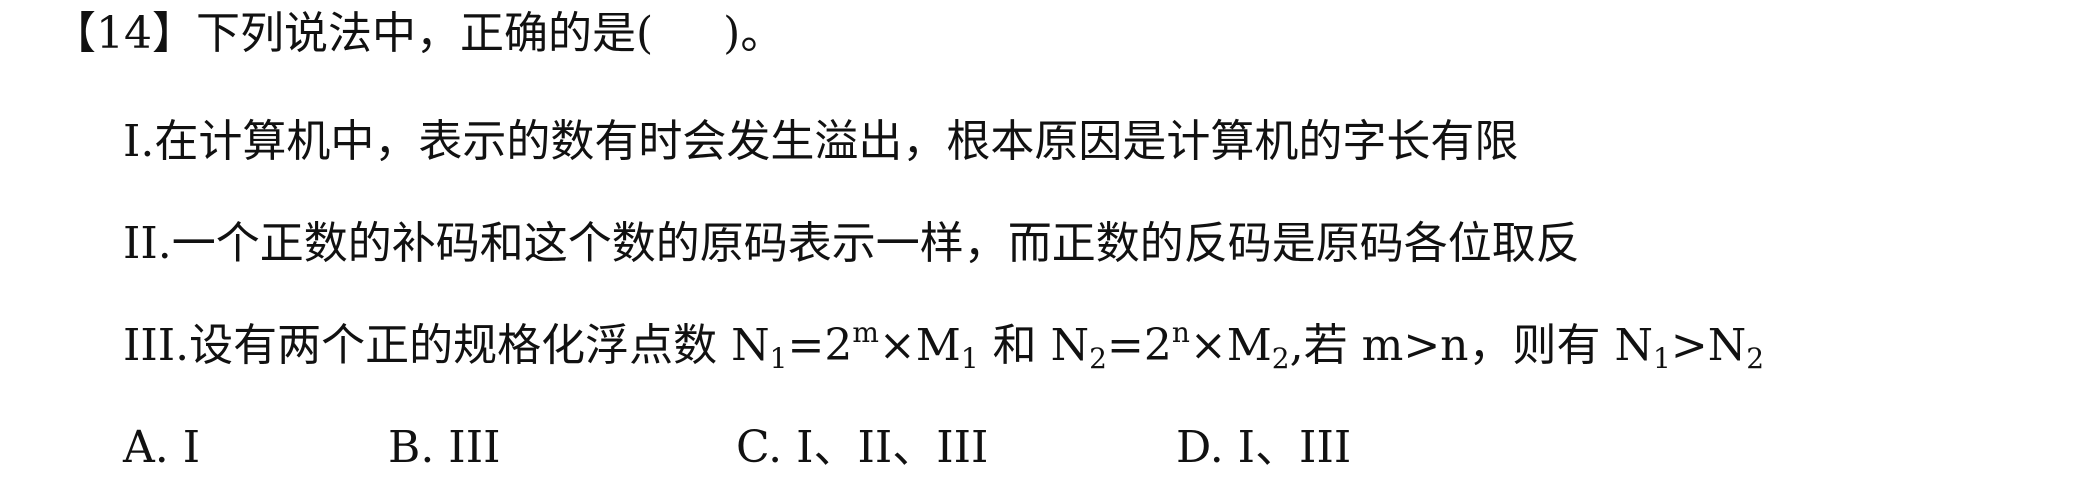  Describe the element at coordinates (865, 332) in the screenshot. I see `superscript: m` at that location.